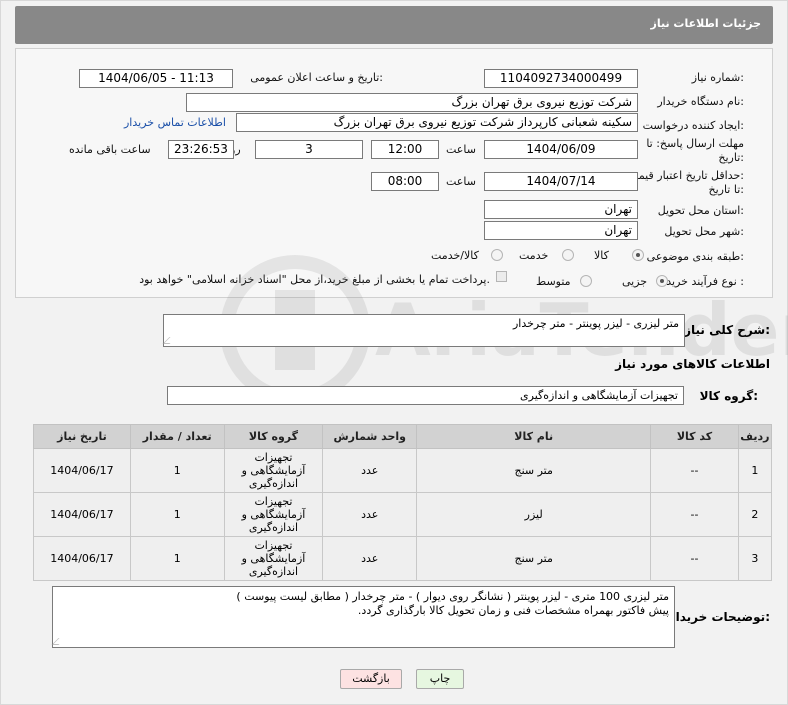 The width and height of the screenshot is (788, 705). I want to click on need-number-field: 1104092734000499, so click(561, 78).